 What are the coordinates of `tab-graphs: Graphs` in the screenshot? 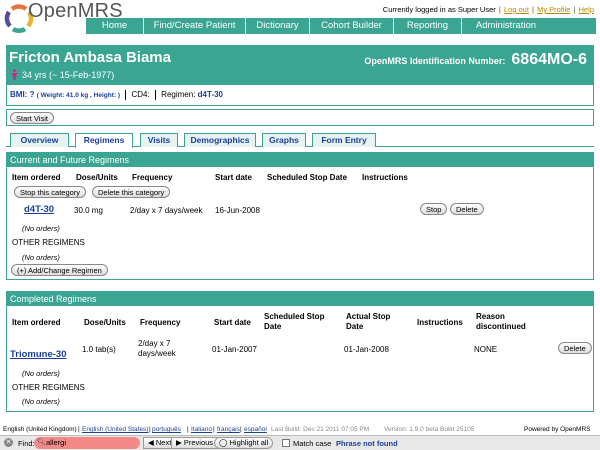 It's located at (284, 140).